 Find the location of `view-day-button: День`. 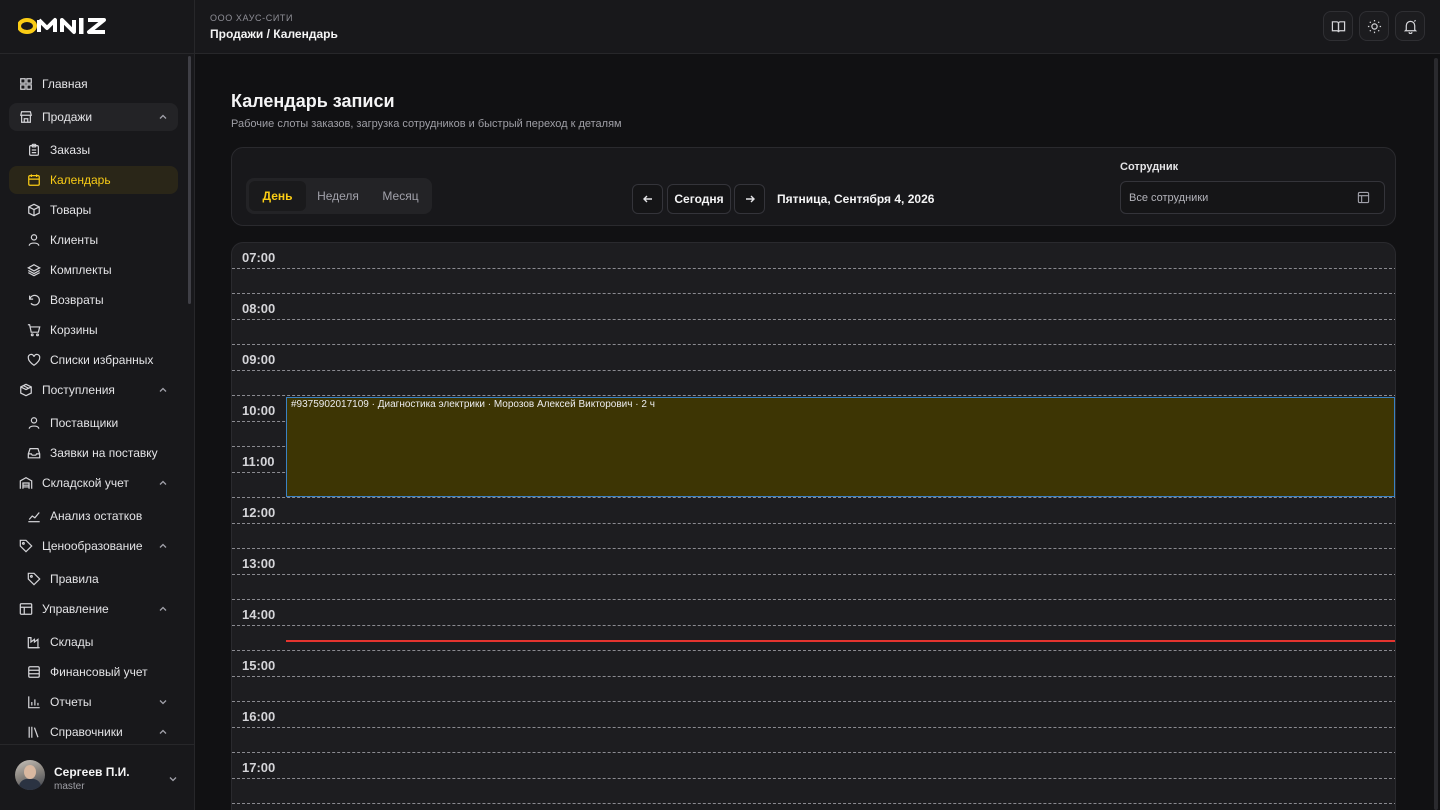

view-day-button: День is located at coordinates (277, 196).